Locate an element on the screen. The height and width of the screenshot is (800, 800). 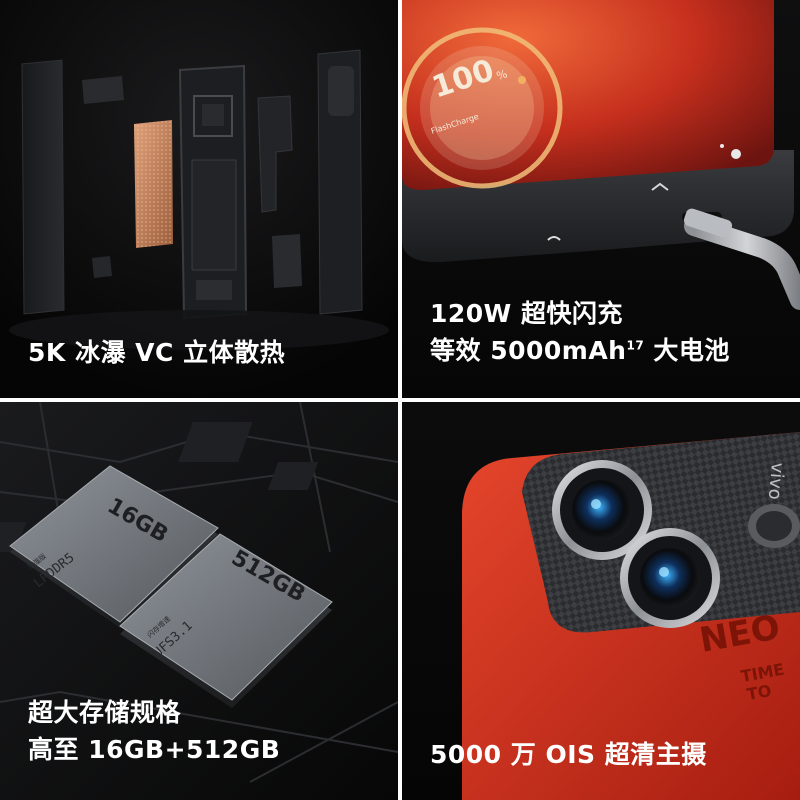
camera-caption: 5000 万 OIS 超清主摄 is located at coordinates (568, 754).